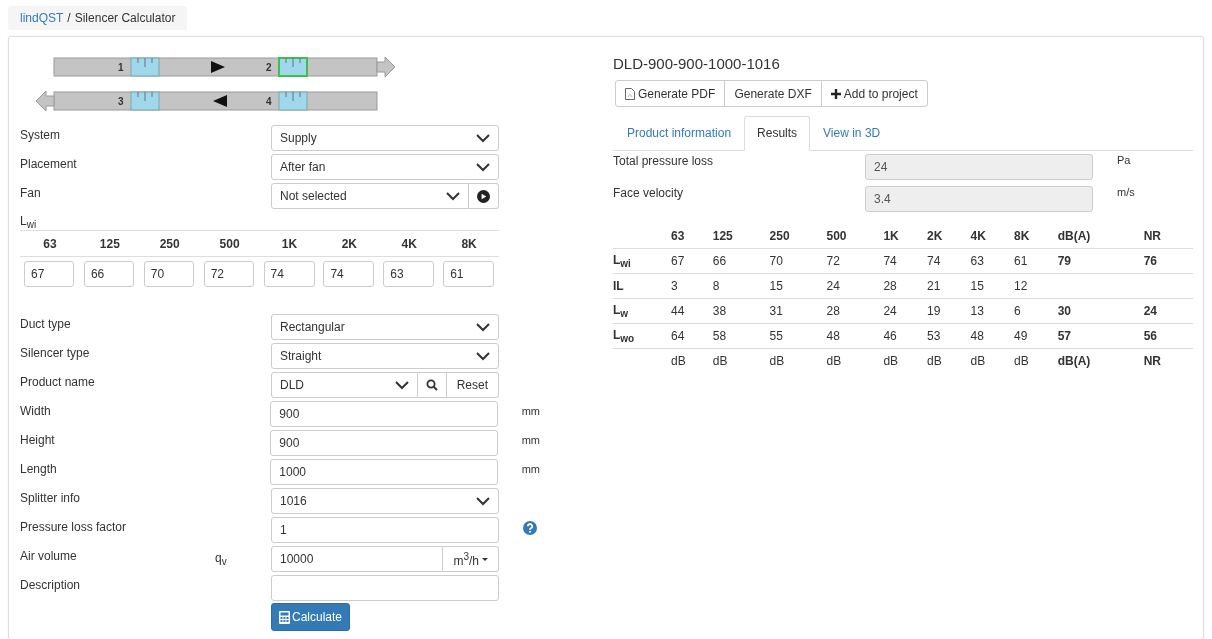 The image size is (1212, 639). Describe the element at coordinates (1036, 336) in the screenshot. I see `table-cell: 49` at that location.